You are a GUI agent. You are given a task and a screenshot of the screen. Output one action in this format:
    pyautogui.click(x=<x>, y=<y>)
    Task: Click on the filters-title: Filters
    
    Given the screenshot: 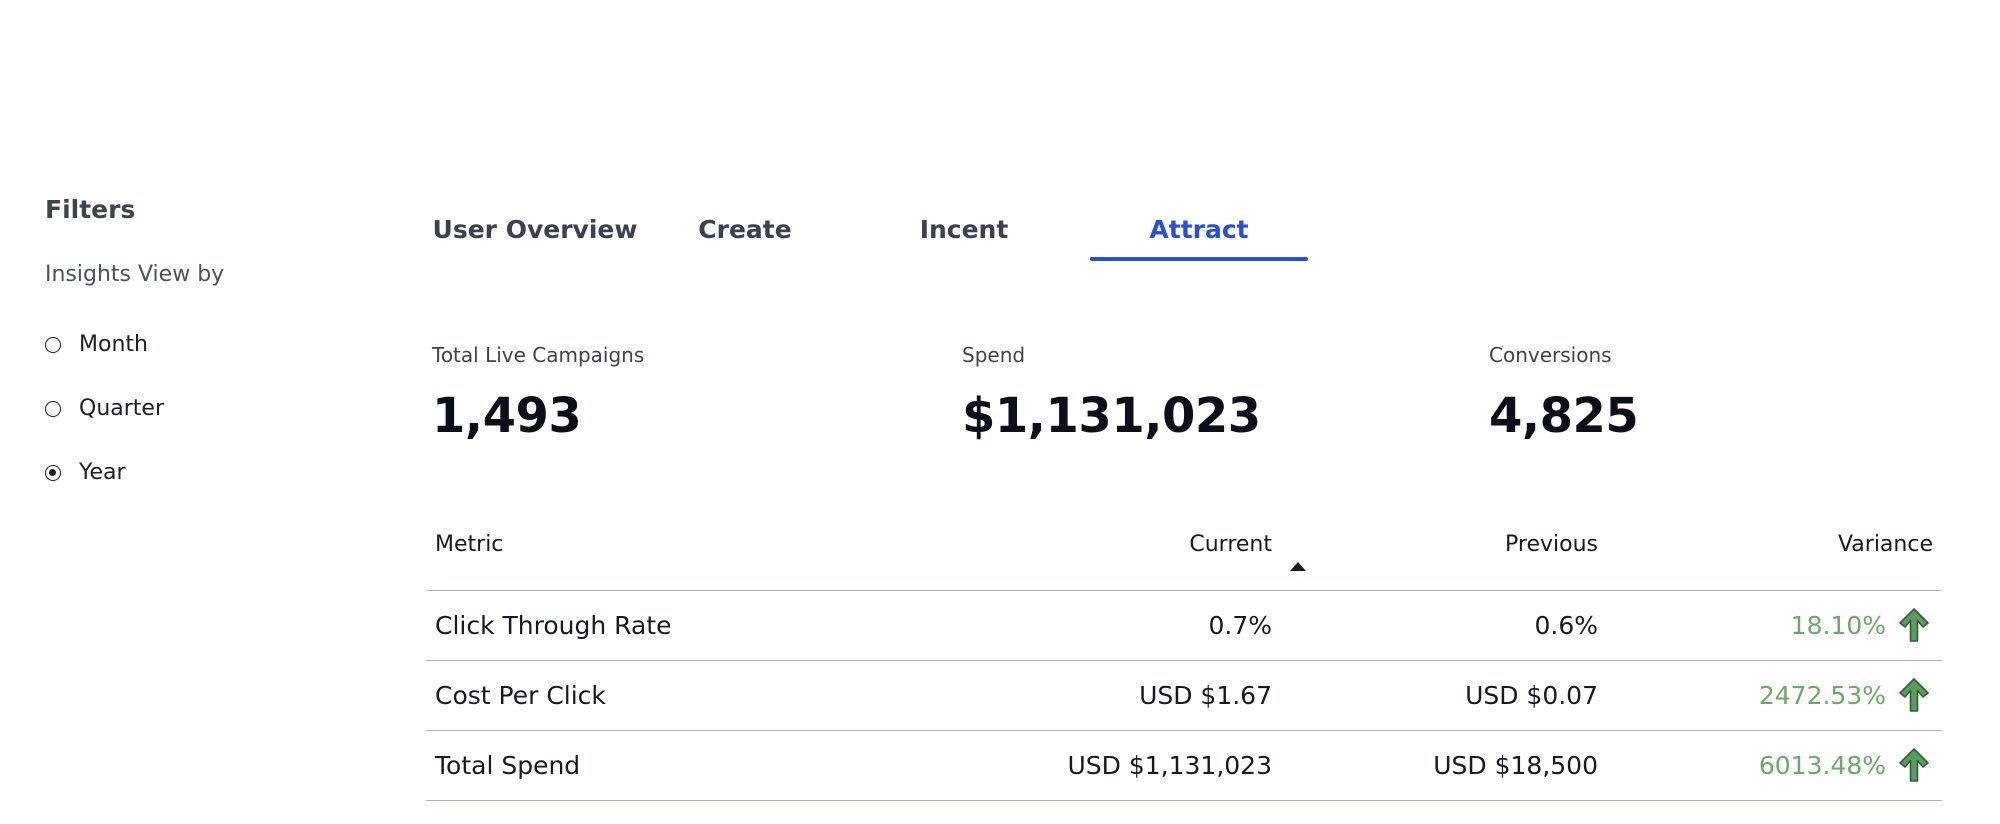 What is the action you would take?
    pyautogui.click(x=90, y=209)
    